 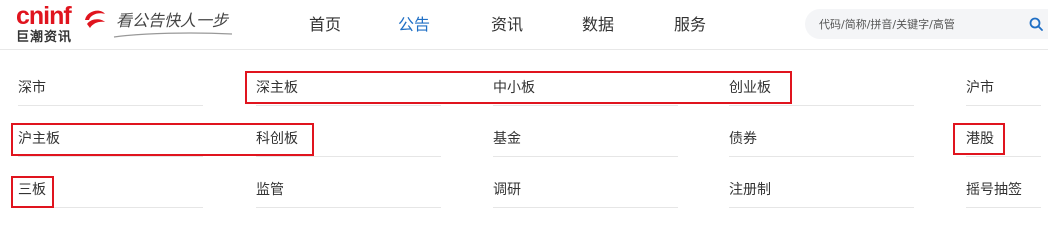 What do you see at coordinates (110, 90) in the screenshot?
I see `category-item: 深市` at bounding box center [110, 90].